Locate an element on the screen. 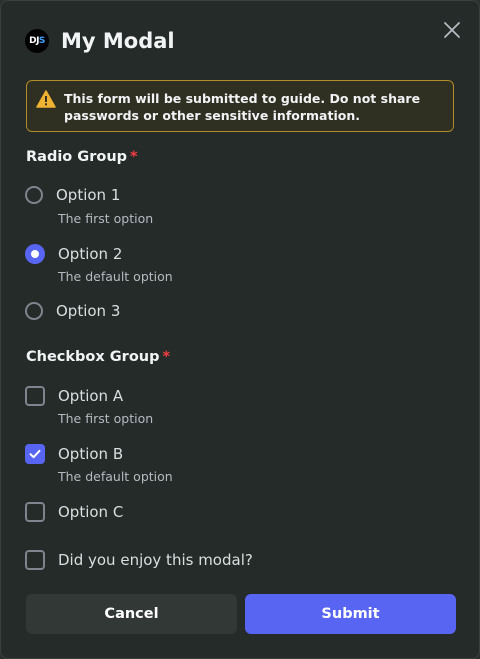 The width and height of the screenshot is (480, 659). checkbox-option-c: Option C is located at coordinates (74, 512).